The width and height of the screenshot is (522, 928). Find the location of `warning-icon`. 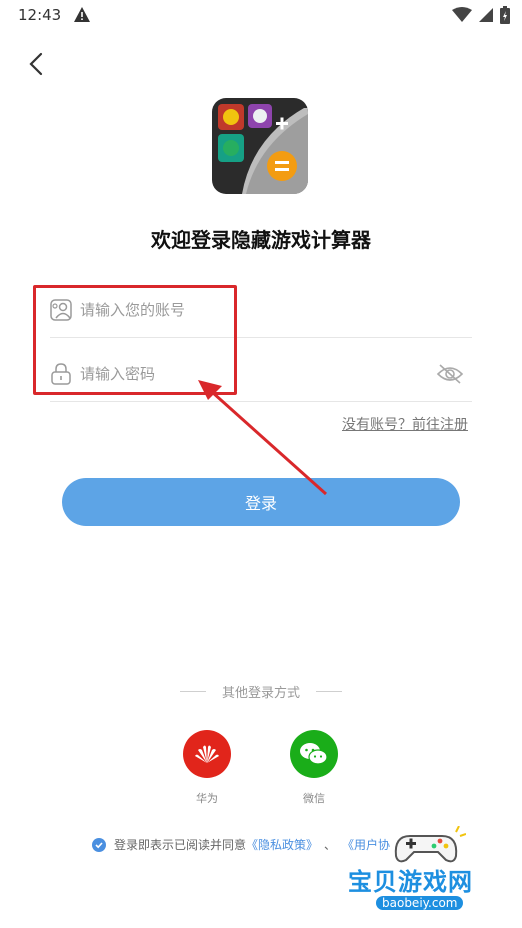

warning-icon is located at coordinates (82, 17).